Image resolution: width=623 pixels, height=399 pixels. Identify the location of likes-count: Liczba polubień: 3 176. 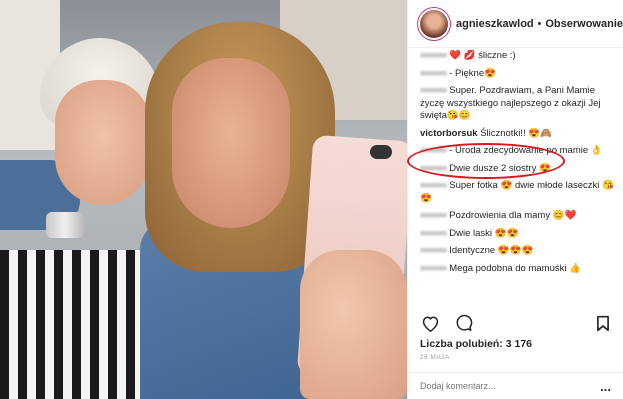
(476, 344).